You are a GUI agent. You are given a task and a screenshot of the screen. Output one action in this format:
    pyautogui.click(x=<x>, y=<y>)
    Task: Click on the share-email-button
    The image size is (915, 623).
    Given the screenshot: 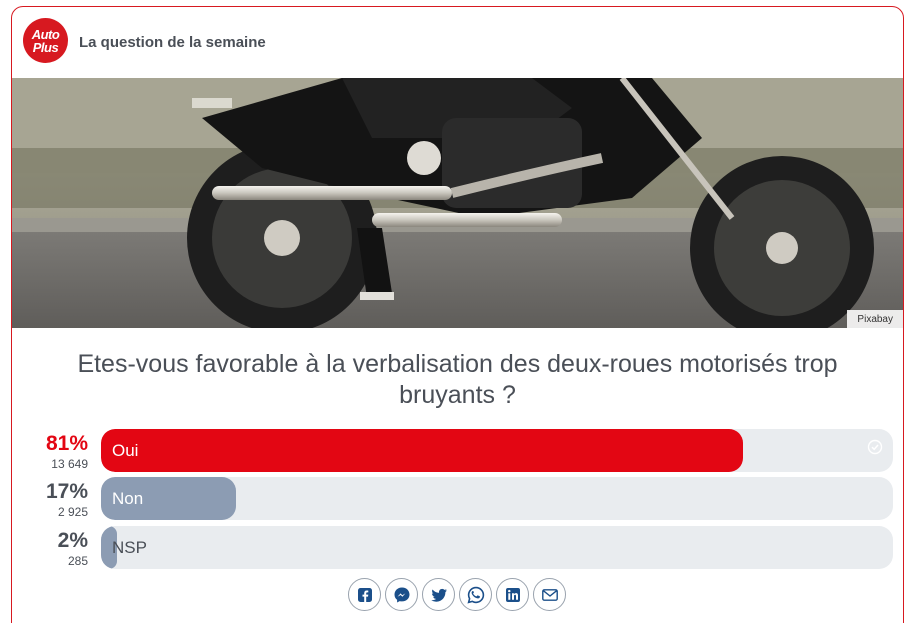 What is the action you would take?
    pyautogui.click(x=549, y=594)
    